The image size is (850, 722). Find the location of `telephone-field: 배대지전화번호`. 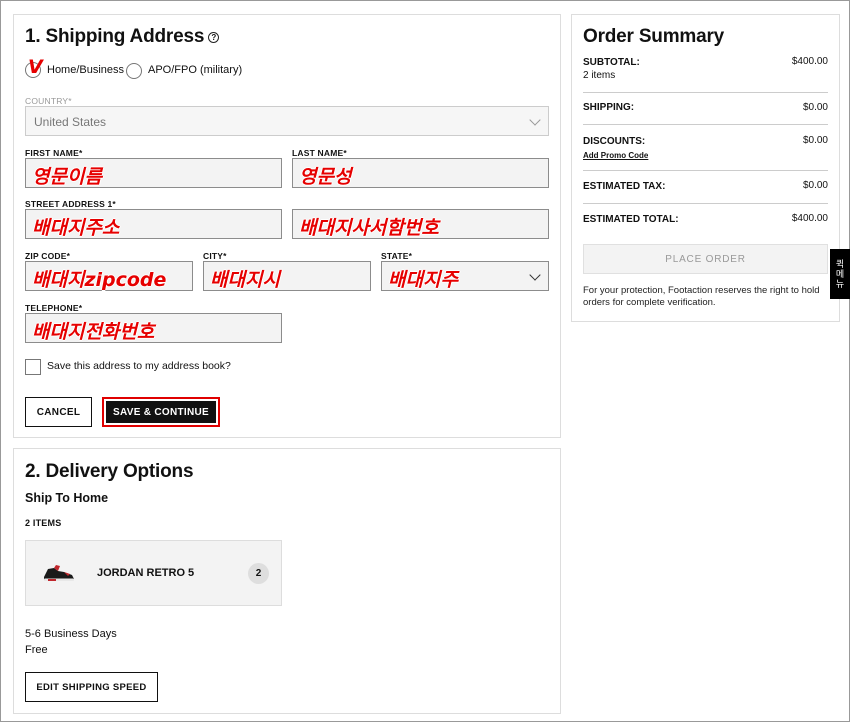

telephone-field: 배대지전화번호 is located at coordinates (153, 328).